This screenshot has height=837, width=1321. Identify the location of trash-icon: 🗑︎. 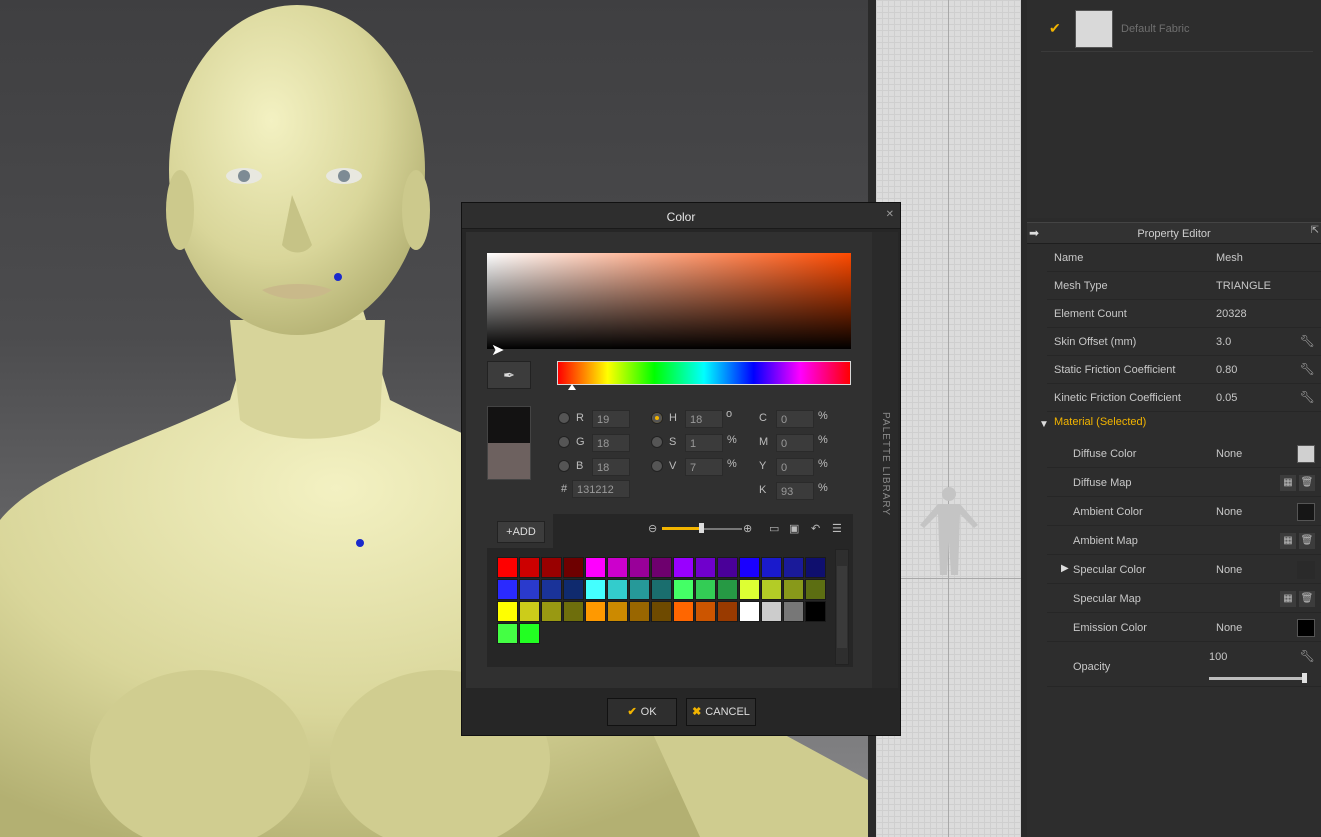
(1307, 599).